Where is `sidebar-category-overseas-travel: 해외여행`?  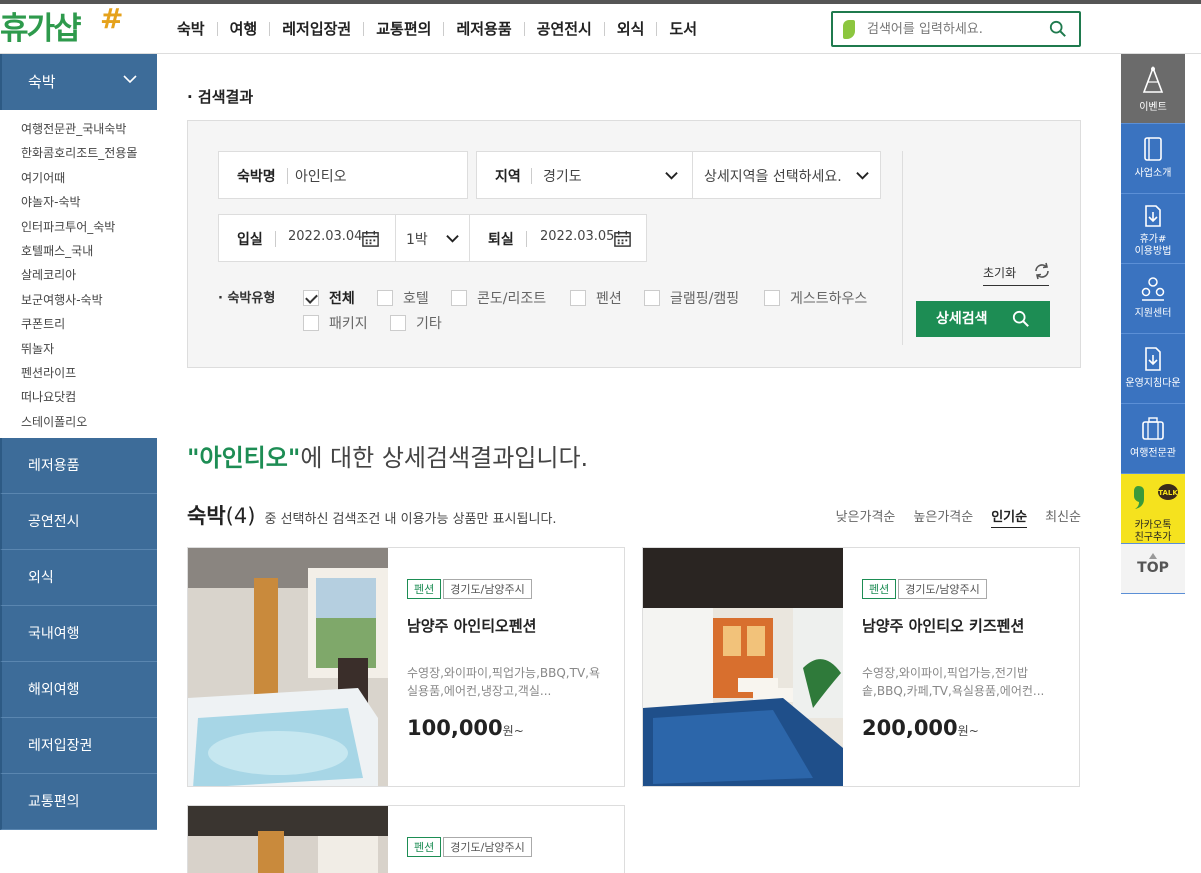
sidebar-category-overseas-travel: 해외여행 is located at coordinates (78, 690).